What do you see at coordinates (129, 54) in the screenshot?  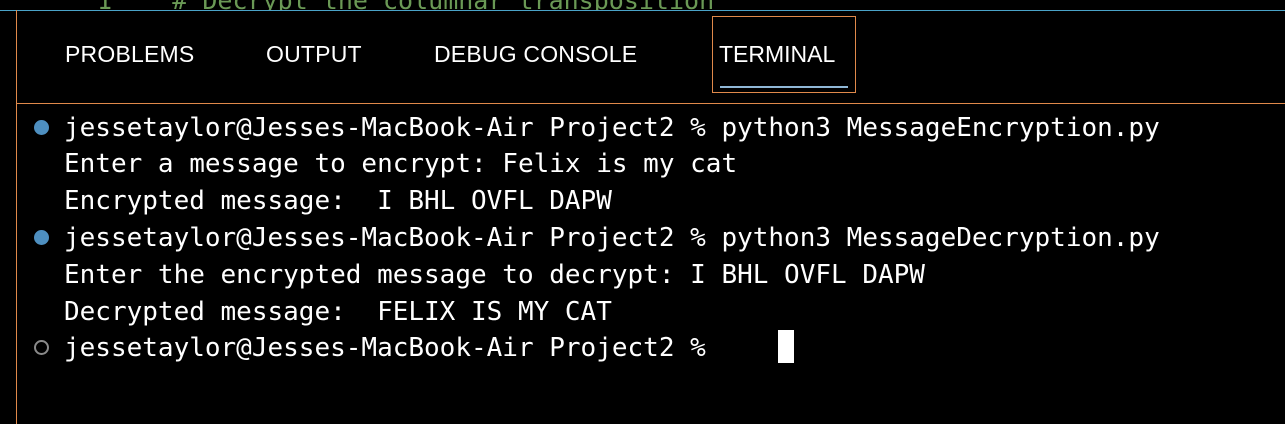 I see `tab-problems: PROBLEMS` at bounding box center [129, 54].